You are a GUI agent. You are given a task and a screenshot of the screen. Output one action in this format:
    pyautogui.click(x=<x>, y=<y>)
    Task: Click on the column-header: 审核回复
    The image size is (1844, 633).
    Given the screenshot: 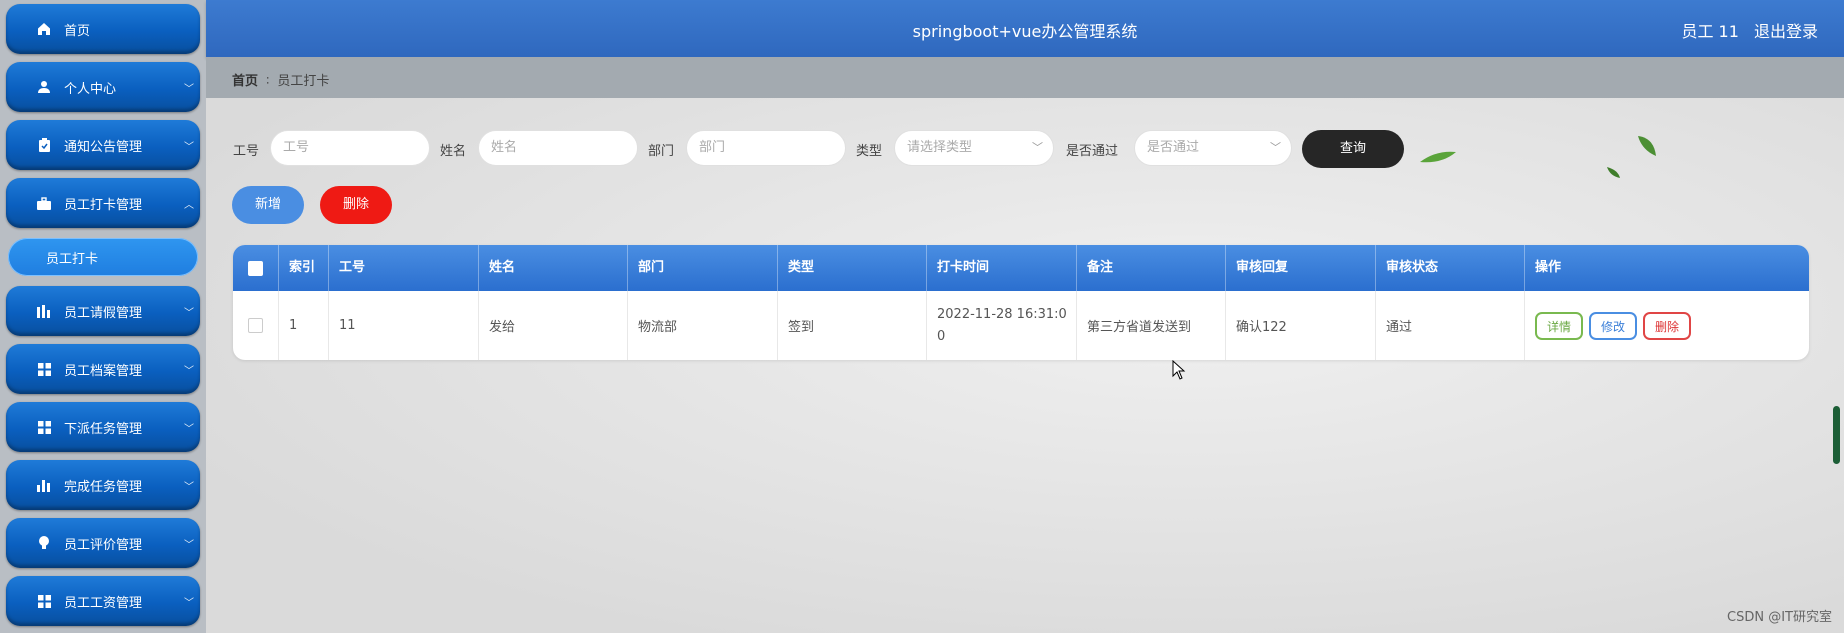 What is the action you would take?
    pyautogui.click(x=1301, y=268)
    